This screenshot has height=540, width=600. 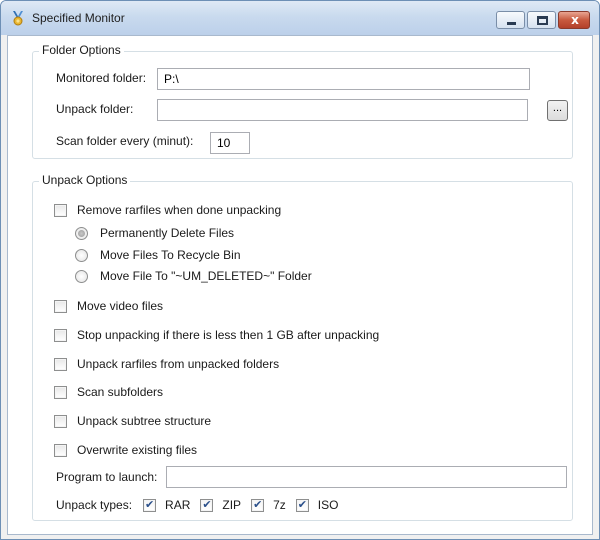 I want to click on folder-options-legend: Folder Options, so click(x=81, y=50).